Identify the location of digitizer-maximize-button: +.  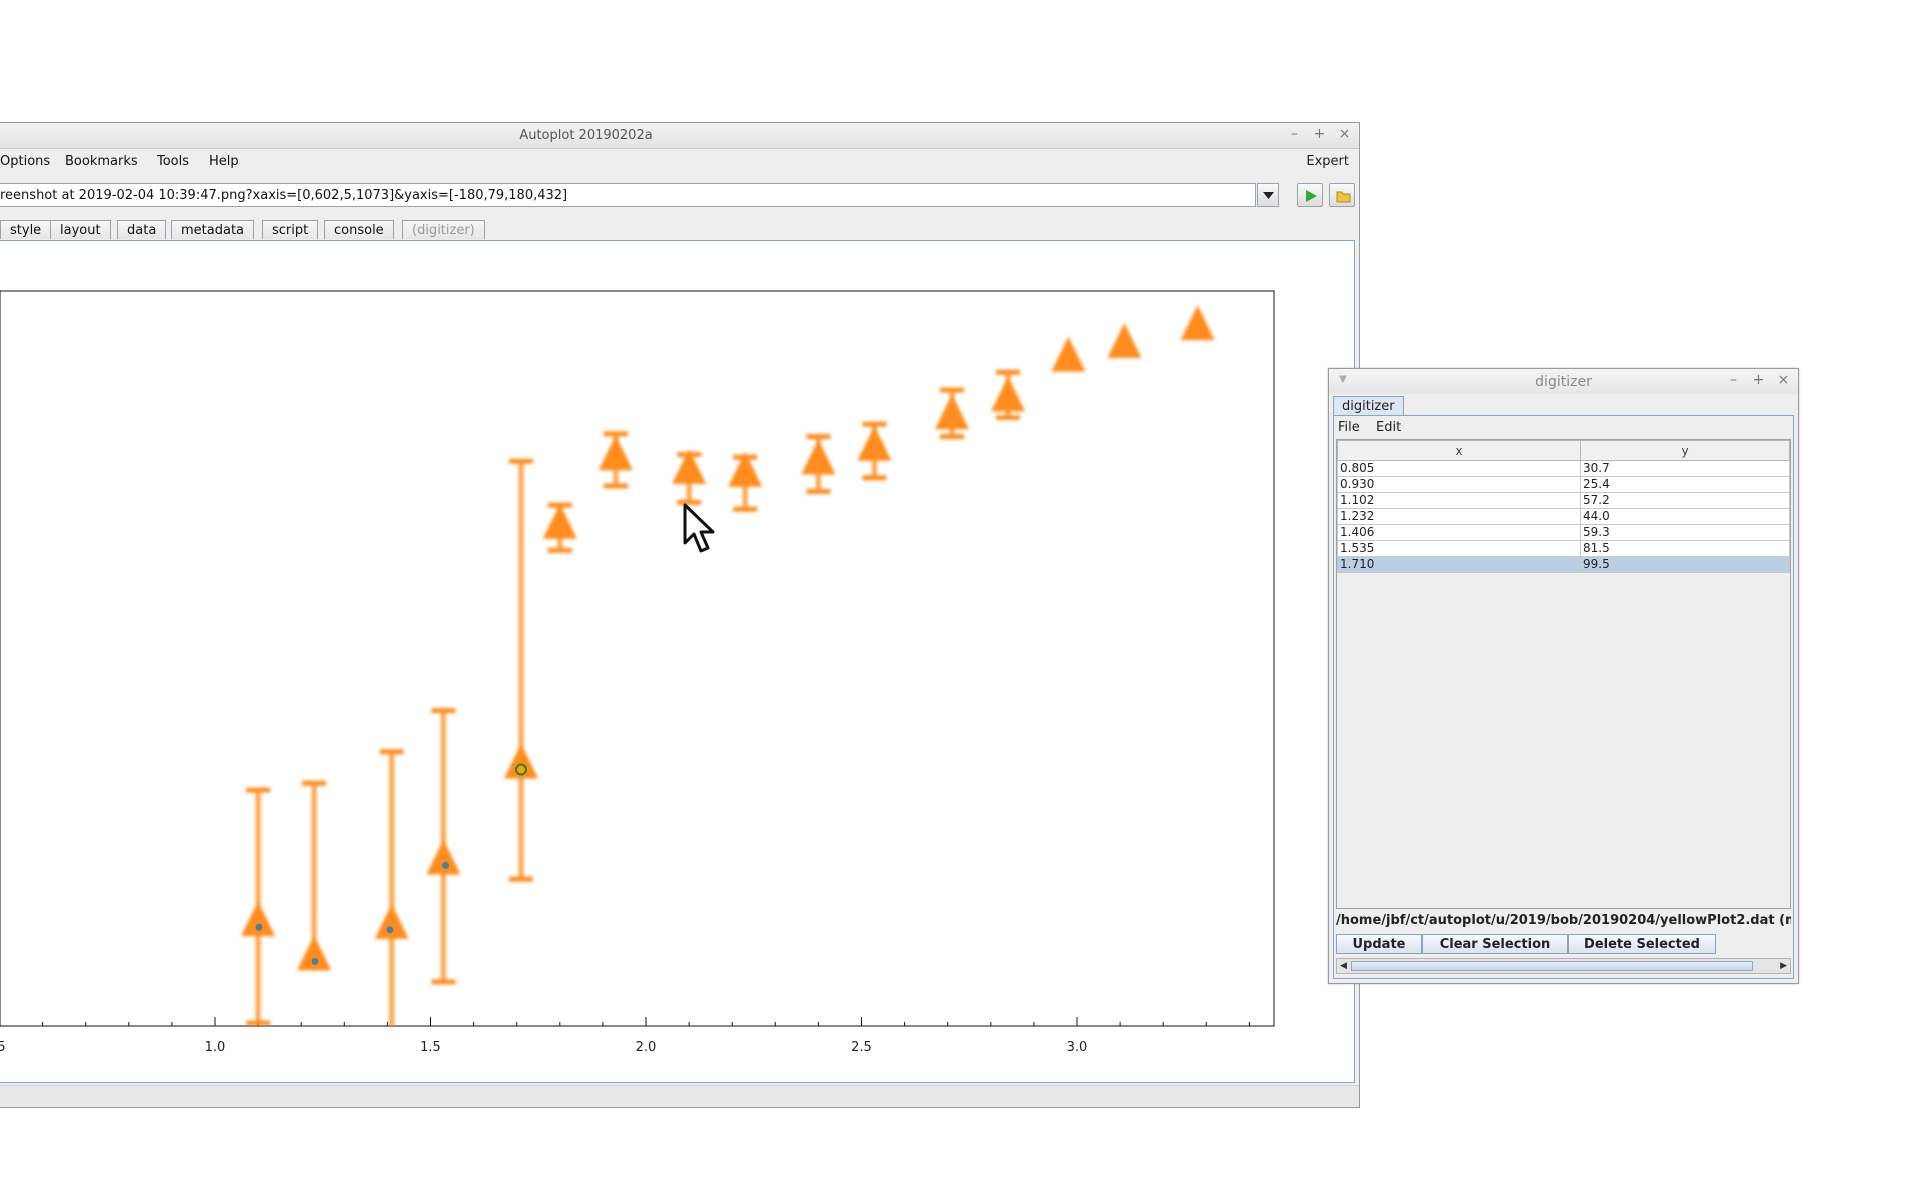
(1758, 380).